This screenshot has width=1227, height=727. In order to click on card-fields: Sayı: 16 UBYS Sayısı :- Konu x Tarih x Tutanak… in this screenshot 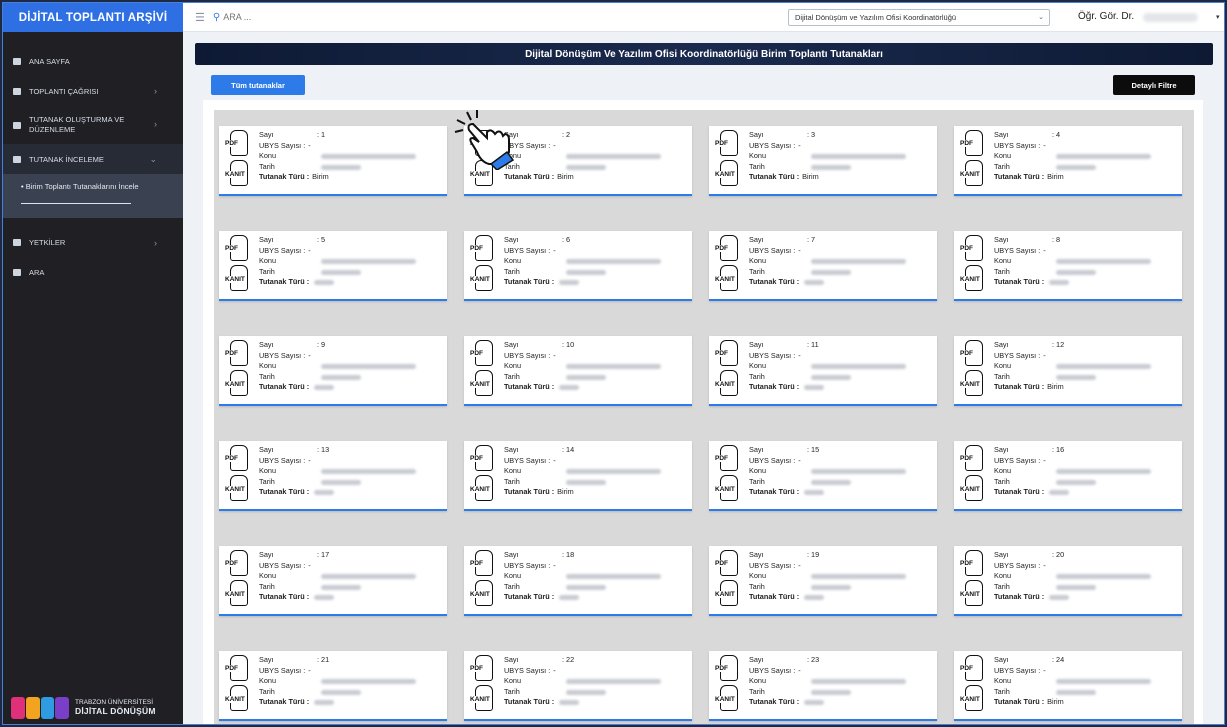, I will do `click(1083, 471)`.